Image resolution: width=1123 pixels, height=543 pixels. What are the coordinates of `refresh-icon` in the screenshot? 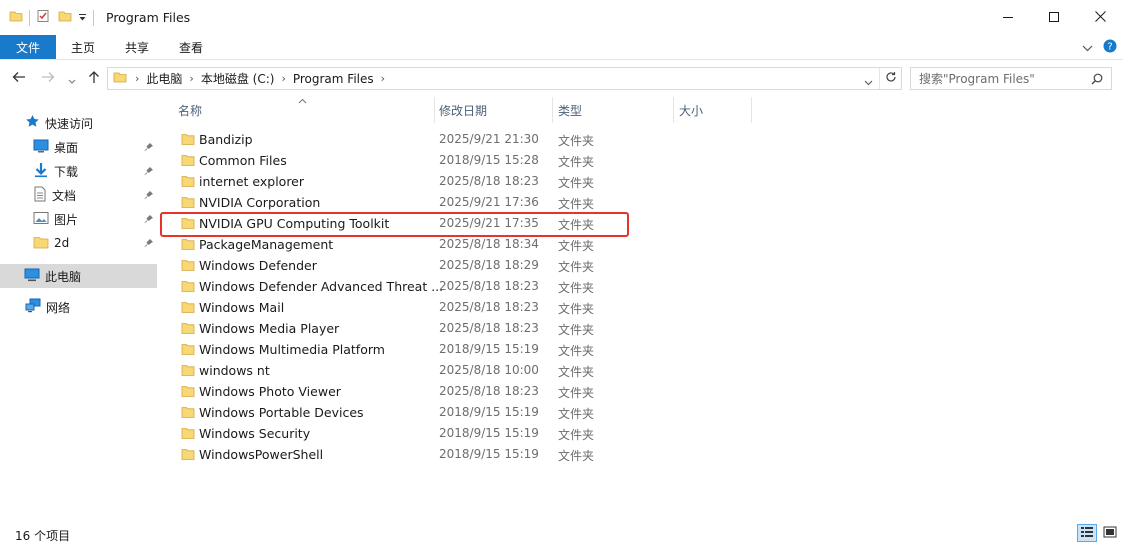 It's located at (891, 78).